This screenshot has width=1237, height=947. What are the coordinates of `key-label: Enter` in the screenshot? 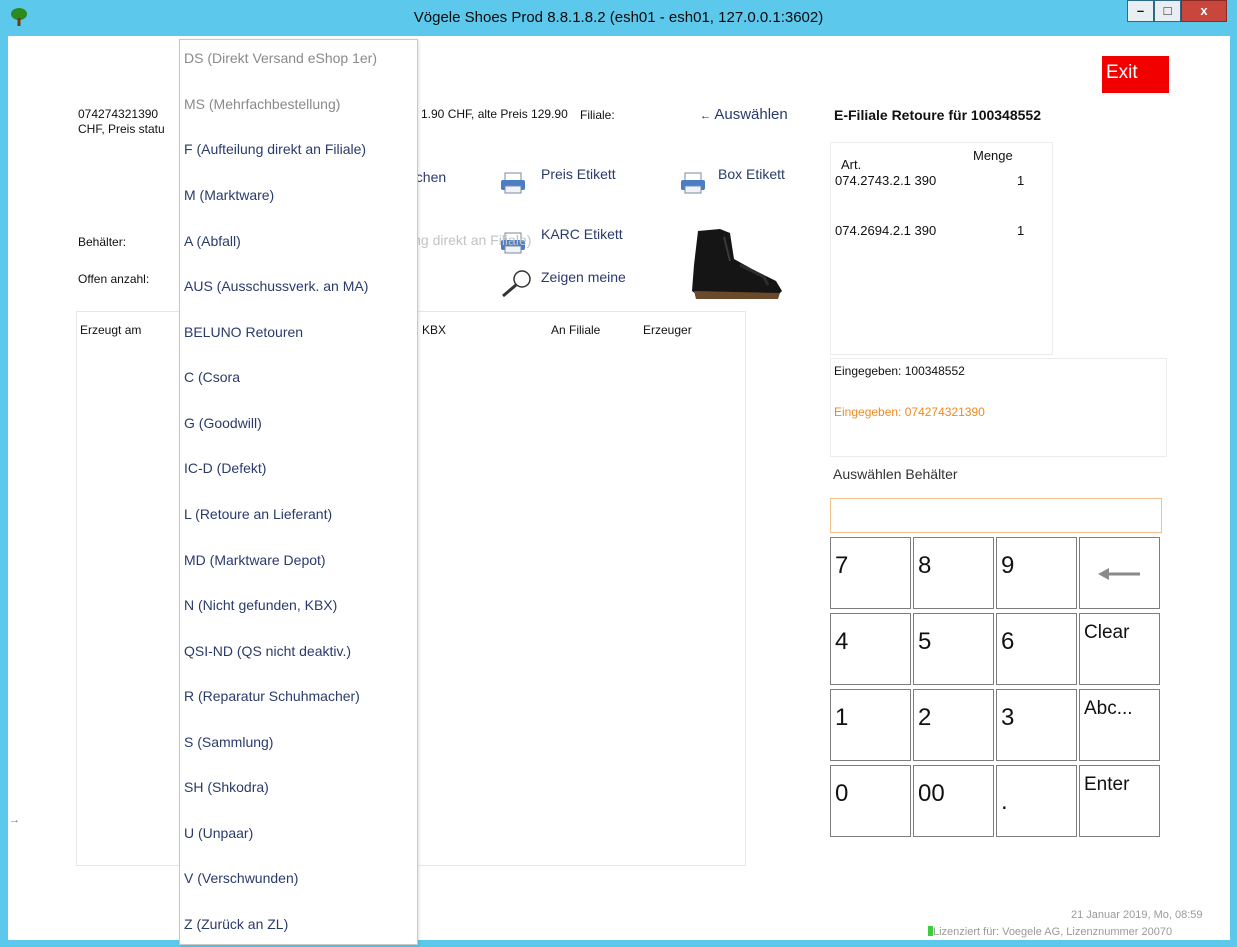 It's located at (1107, 784).